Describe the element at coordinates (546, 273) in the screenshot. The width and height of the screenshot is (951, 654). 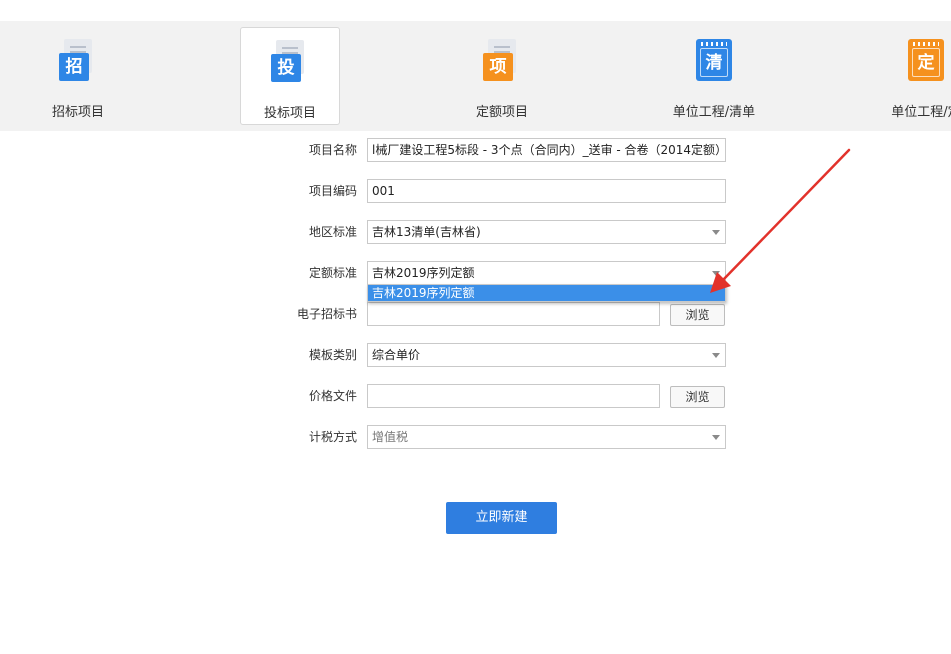
I see `quota-standard-select: 吉林2019序列定额` at that location.